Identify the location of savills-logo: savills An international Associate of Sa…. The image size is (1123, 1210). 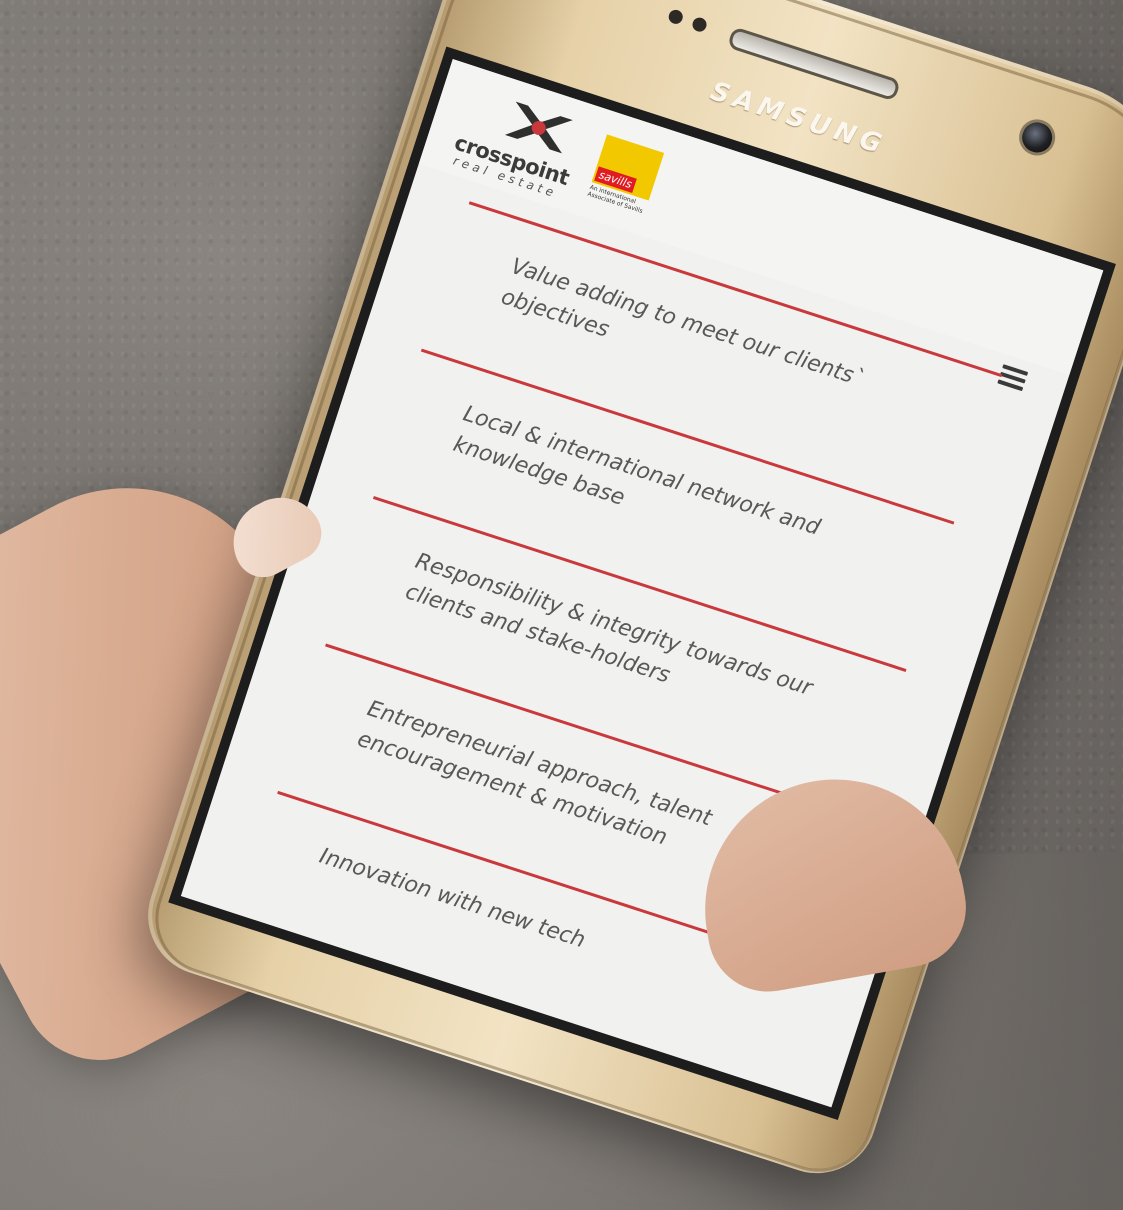
(626, 174).